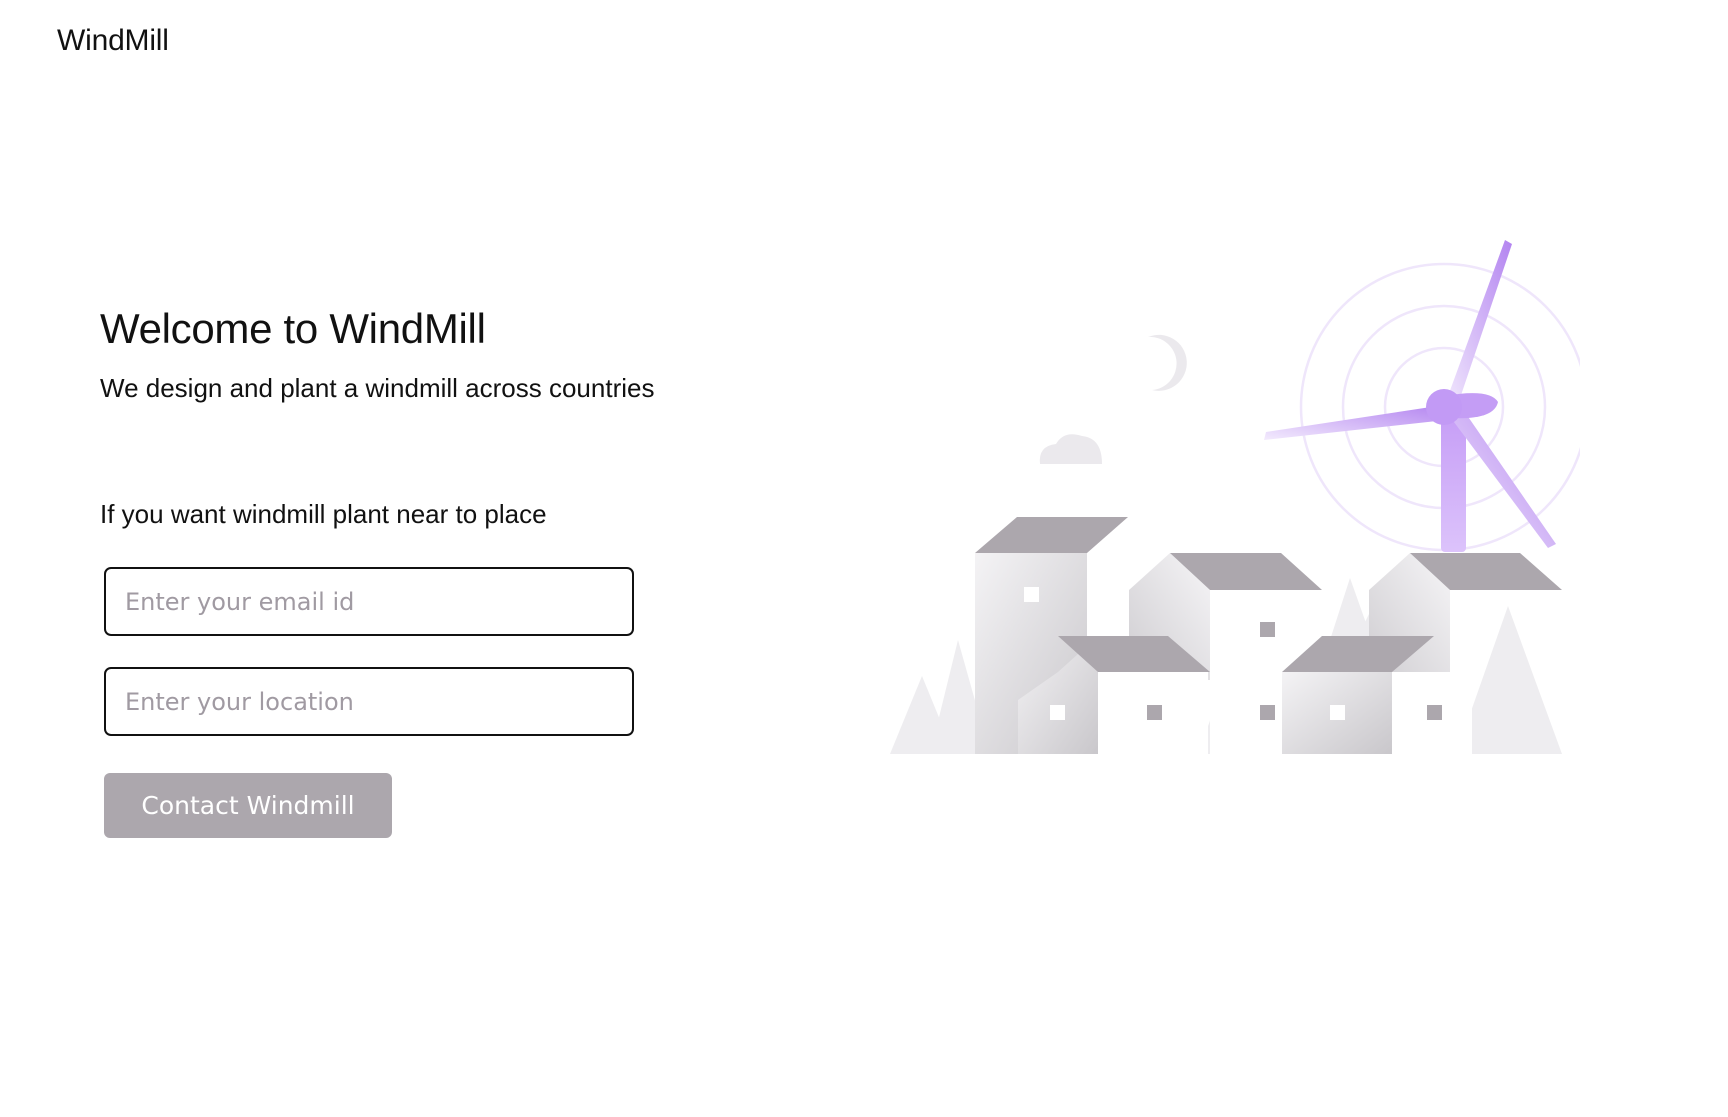 This screenshot has height=1117, width=1728. I want to click on wind-turbine-icon, so click(1410, 396).